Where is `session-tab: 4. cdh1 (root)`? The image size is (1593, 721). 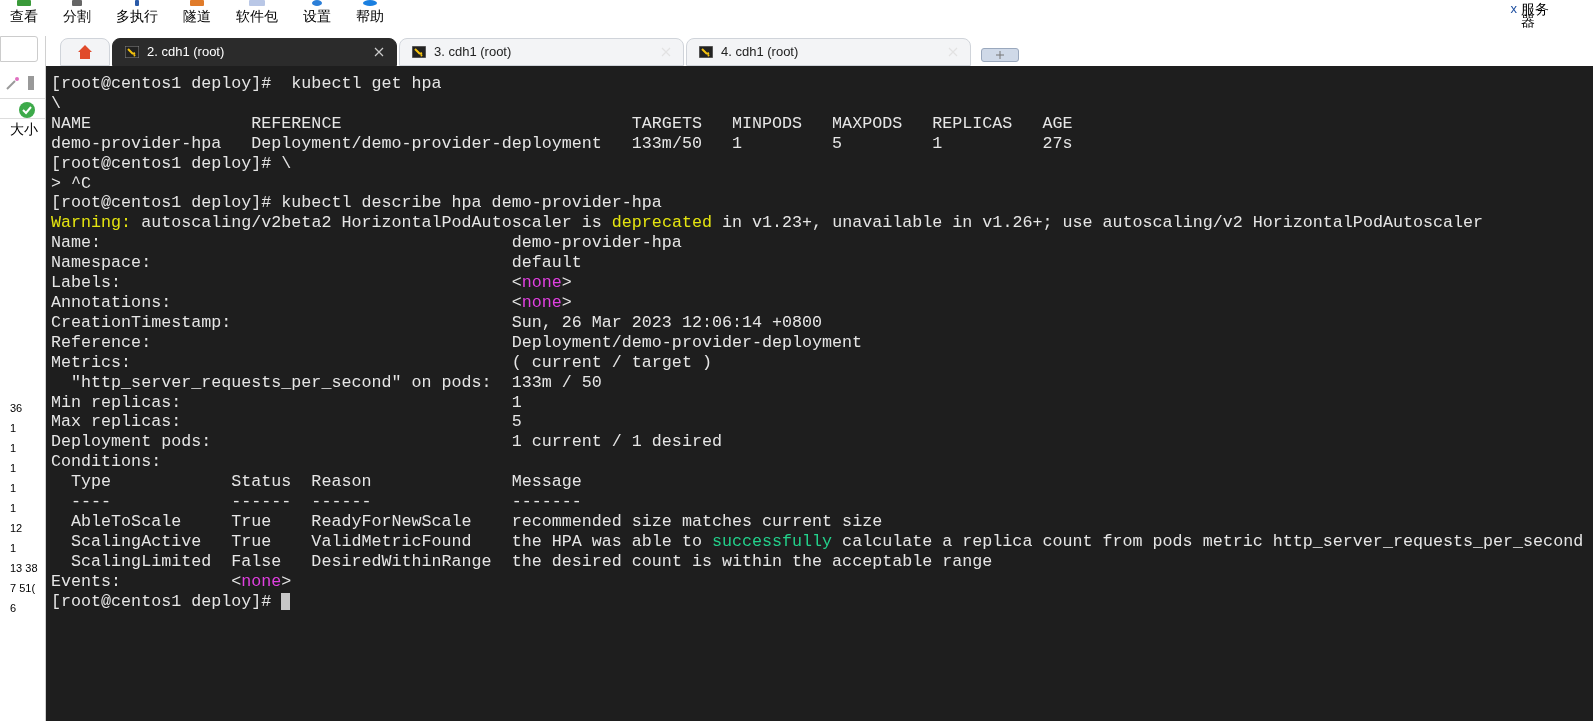 session-tab: 4. cdh1 (root) is located at coordinates (828, 52).